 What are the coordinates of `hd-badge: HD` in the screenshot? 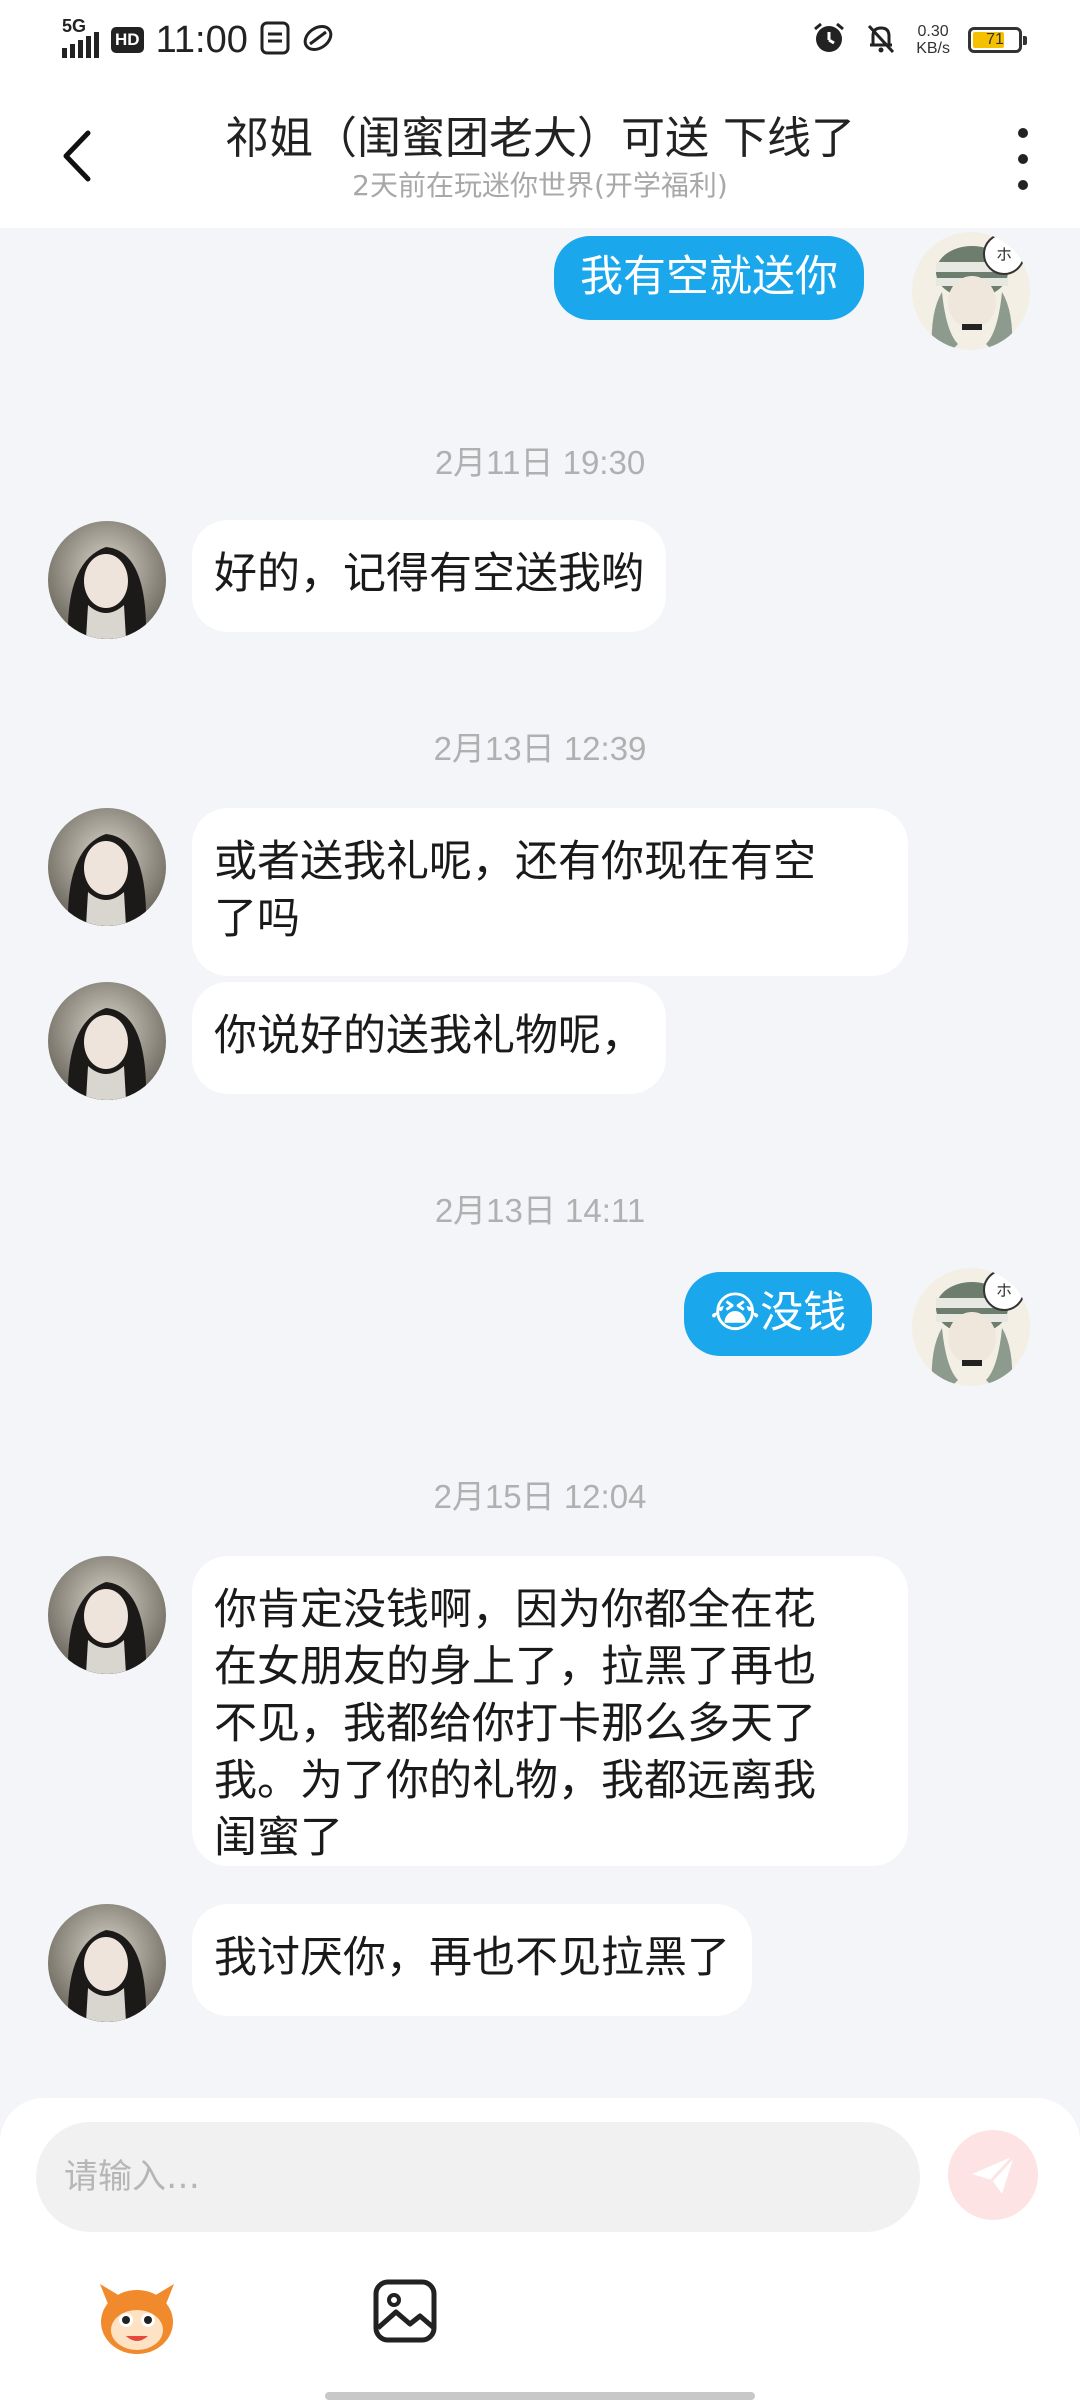 It's located at (127, 40).